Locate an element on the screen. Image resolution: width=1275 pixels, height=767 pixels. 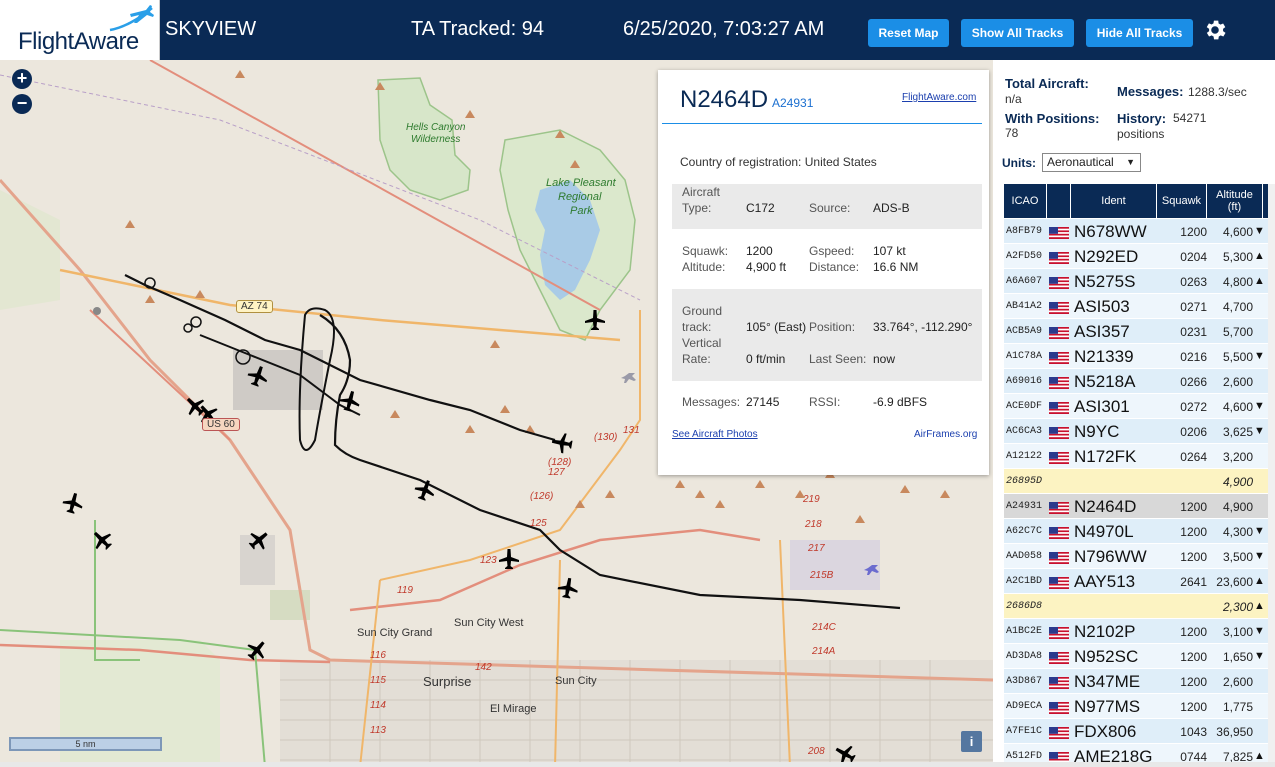
table-row: A69016 N5218A 0266 2,600 is located at coordinates (1139, 381).